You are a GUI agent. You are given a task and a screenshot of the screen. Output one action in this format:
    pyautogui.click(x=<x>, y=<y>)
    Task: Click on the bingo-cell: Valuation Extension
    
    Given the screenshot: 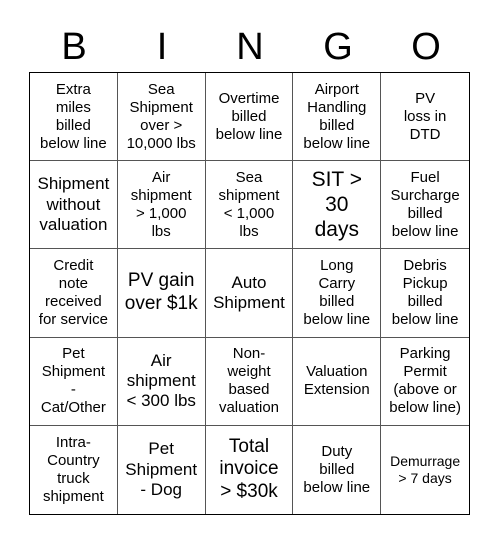 What is the action you would take?
    pyautogui.click(x=337, y=381)
    